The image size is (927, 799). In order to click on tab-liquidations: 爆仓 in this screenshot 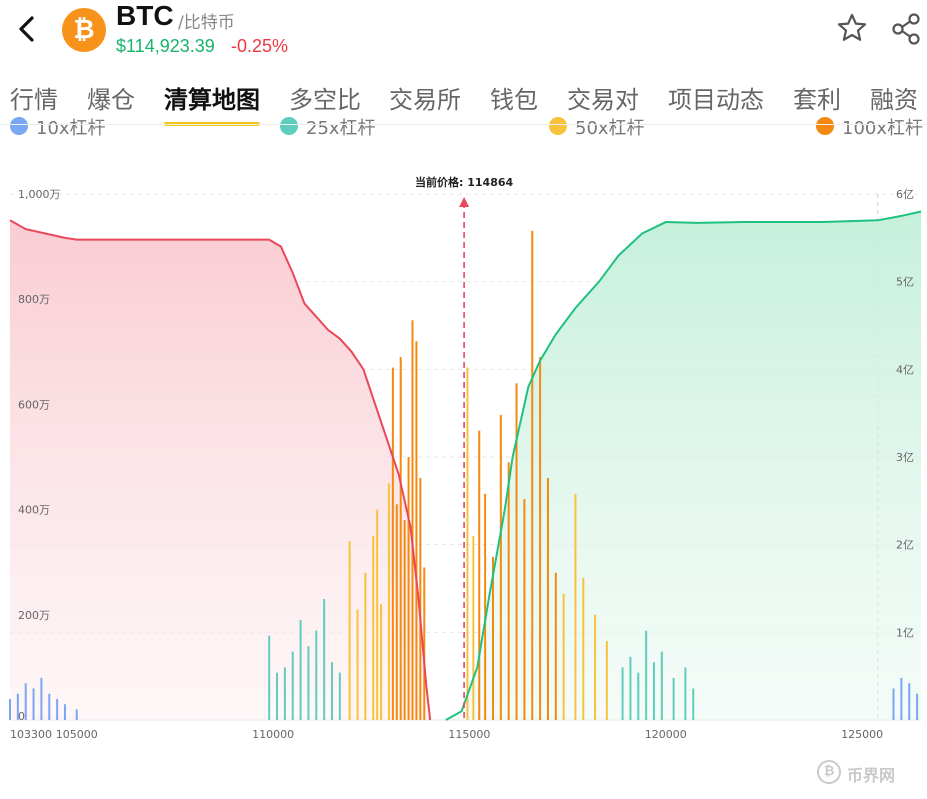, I will do `click(111, 97)`.